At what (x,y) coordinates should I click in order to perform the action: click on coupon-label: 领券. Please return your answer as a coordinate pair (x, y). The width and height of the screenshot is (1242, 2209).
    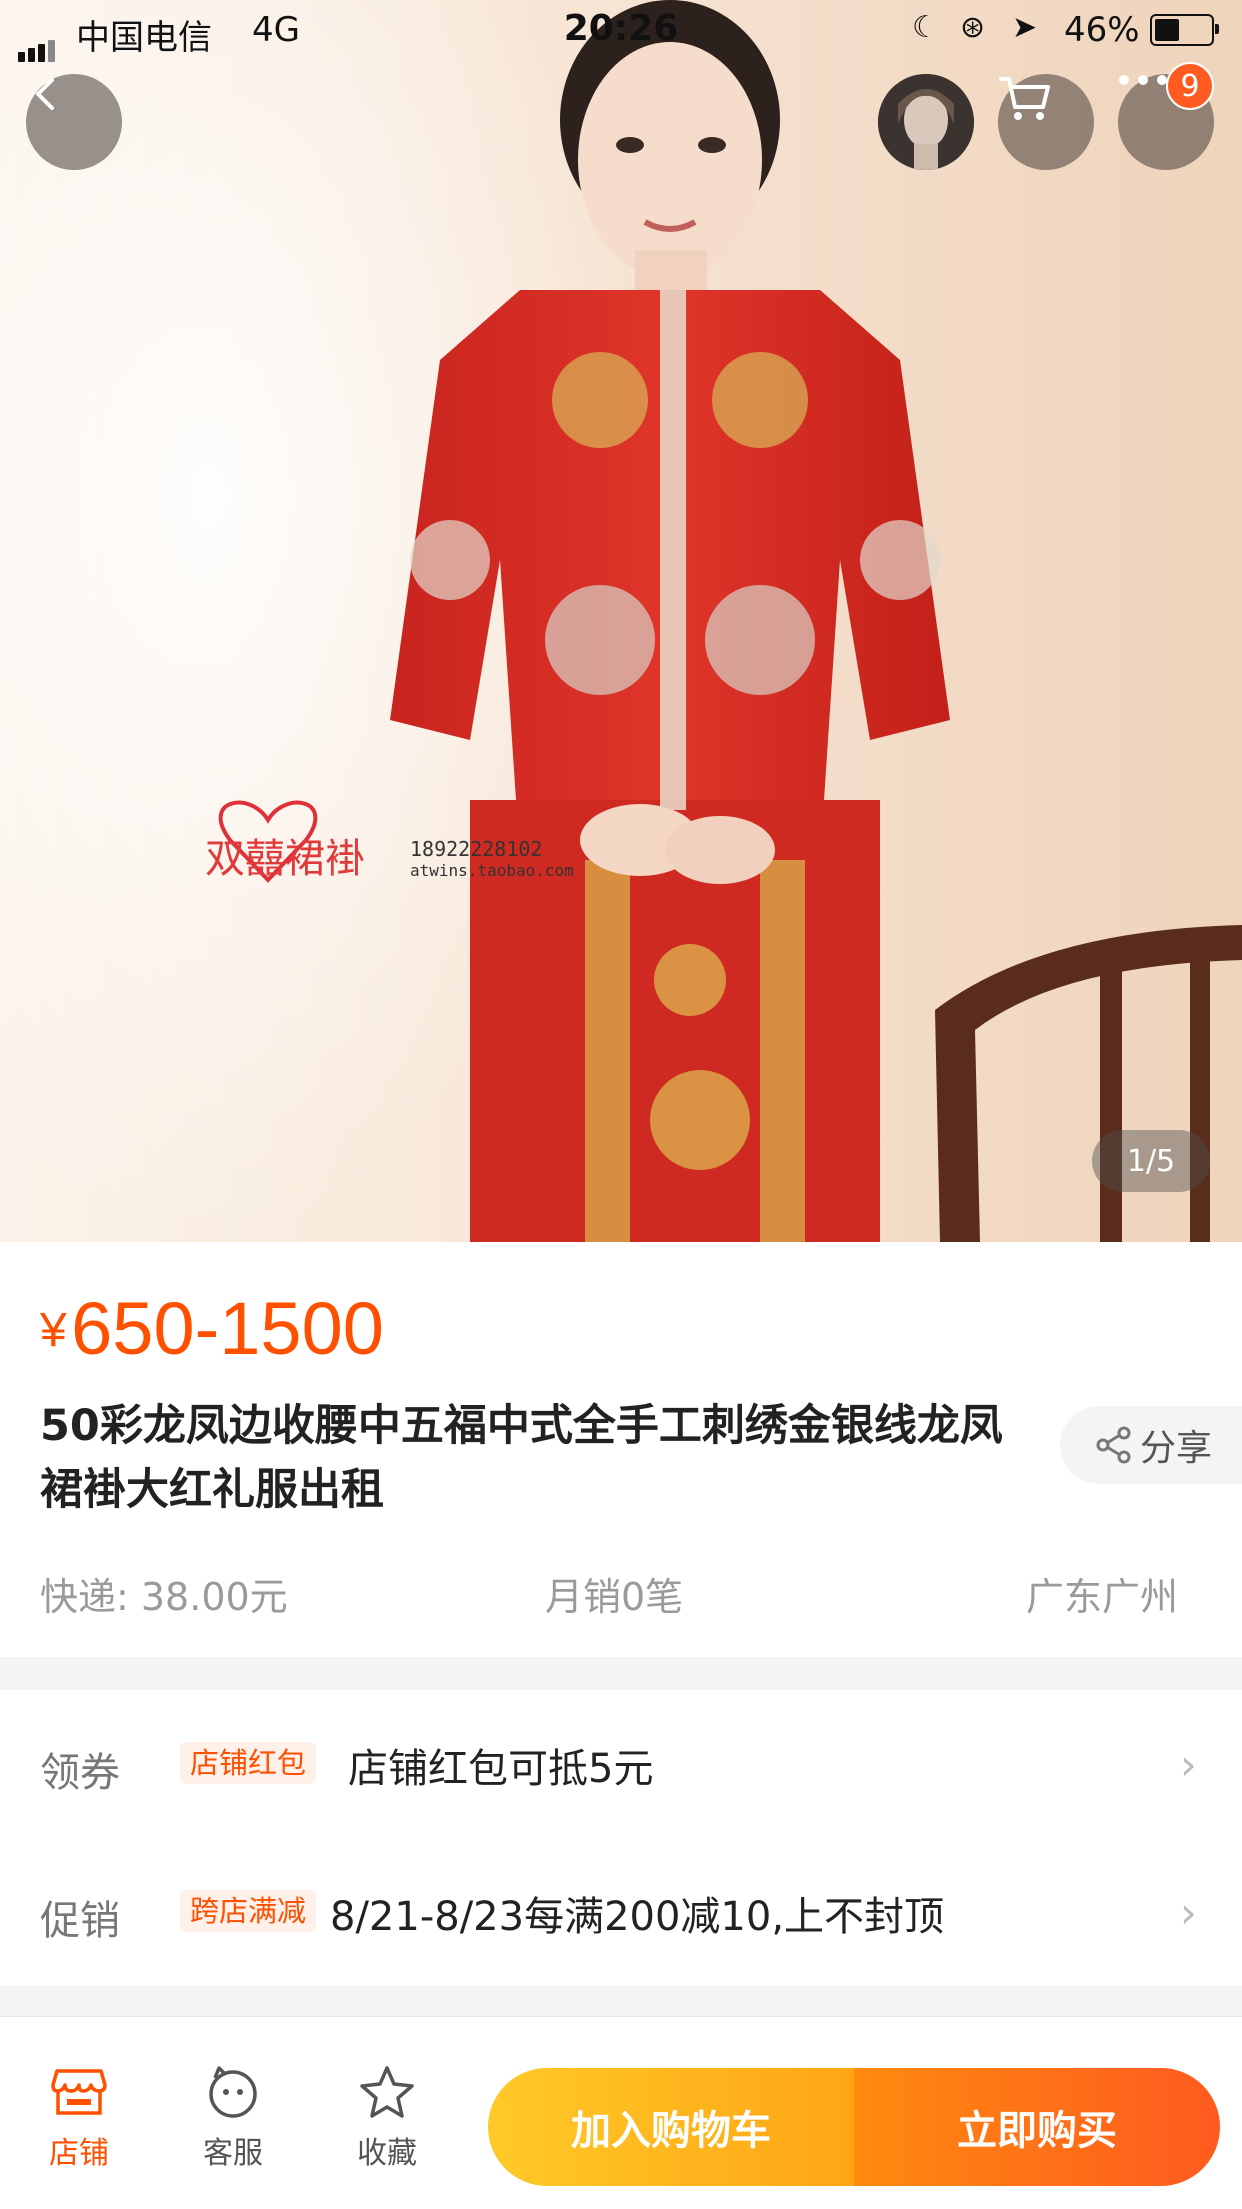
    Looking at the image, I should click on (80, 1773).